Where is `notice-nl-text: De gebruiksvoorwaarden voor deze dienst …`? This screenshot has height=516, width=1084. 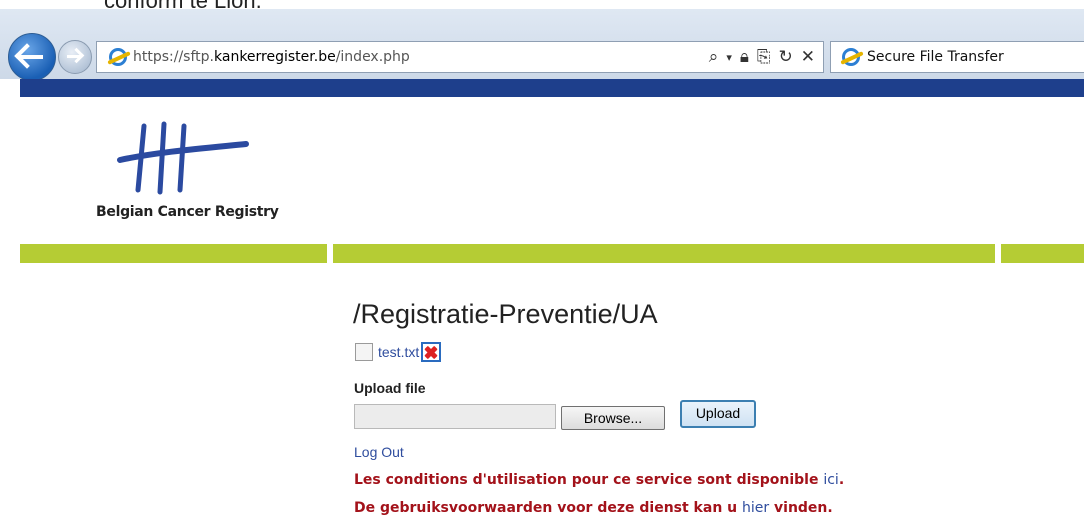
notice-nl-text: De gebruiksvoorwaarden voor deze dienst … is located at coordinates (548, 508).